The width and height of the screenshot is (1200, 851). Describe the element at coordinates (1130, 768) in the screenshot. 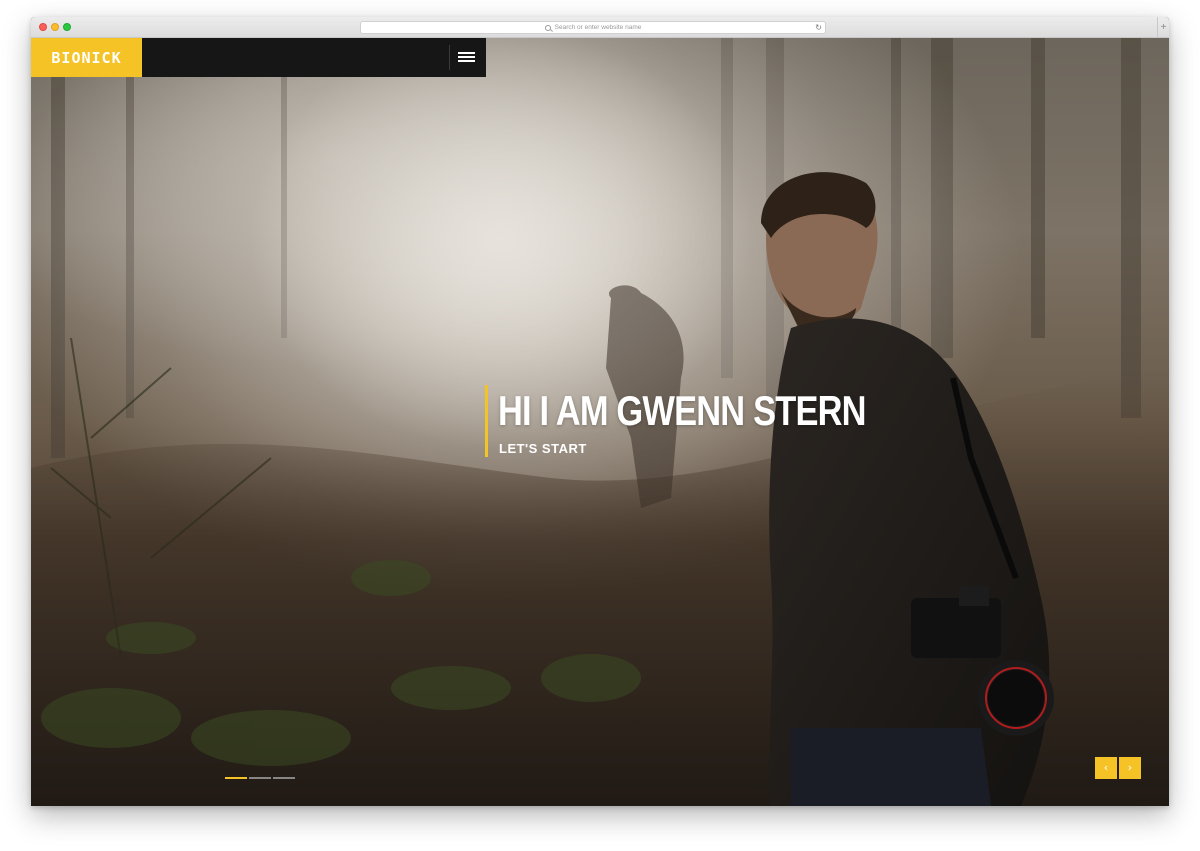

I see `next-slide-button: ›` at that location.